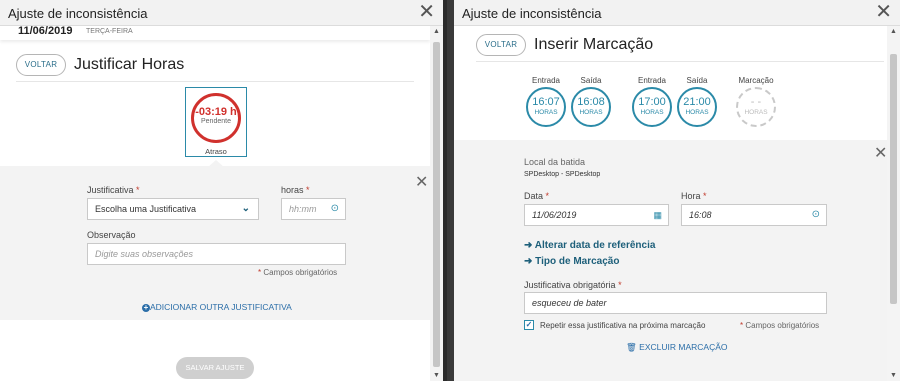 This screenshot has width=900, height=381. Describe the element at coordinates (756, 107) in the screenshot. I see `mark-circle-new: - - HORAS` at that location.